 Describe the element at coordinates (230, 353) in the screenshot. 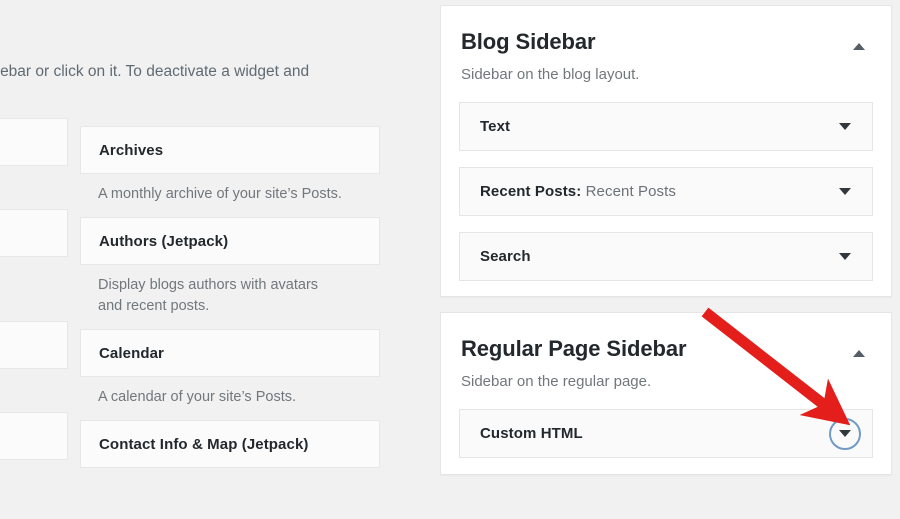

I see `widget-card-calendar: Calendar` at that location.